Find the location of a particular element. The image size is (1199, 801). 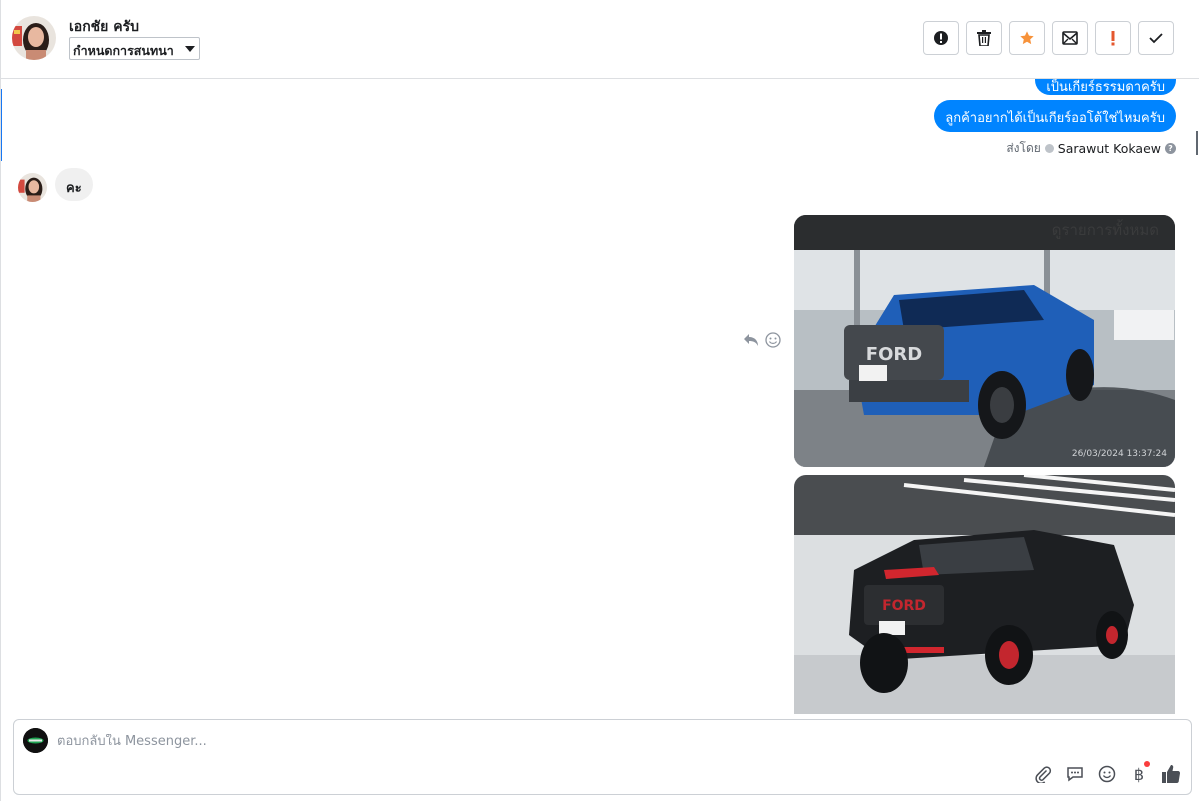

done-check-icon is located at coordinates (1156, 38).